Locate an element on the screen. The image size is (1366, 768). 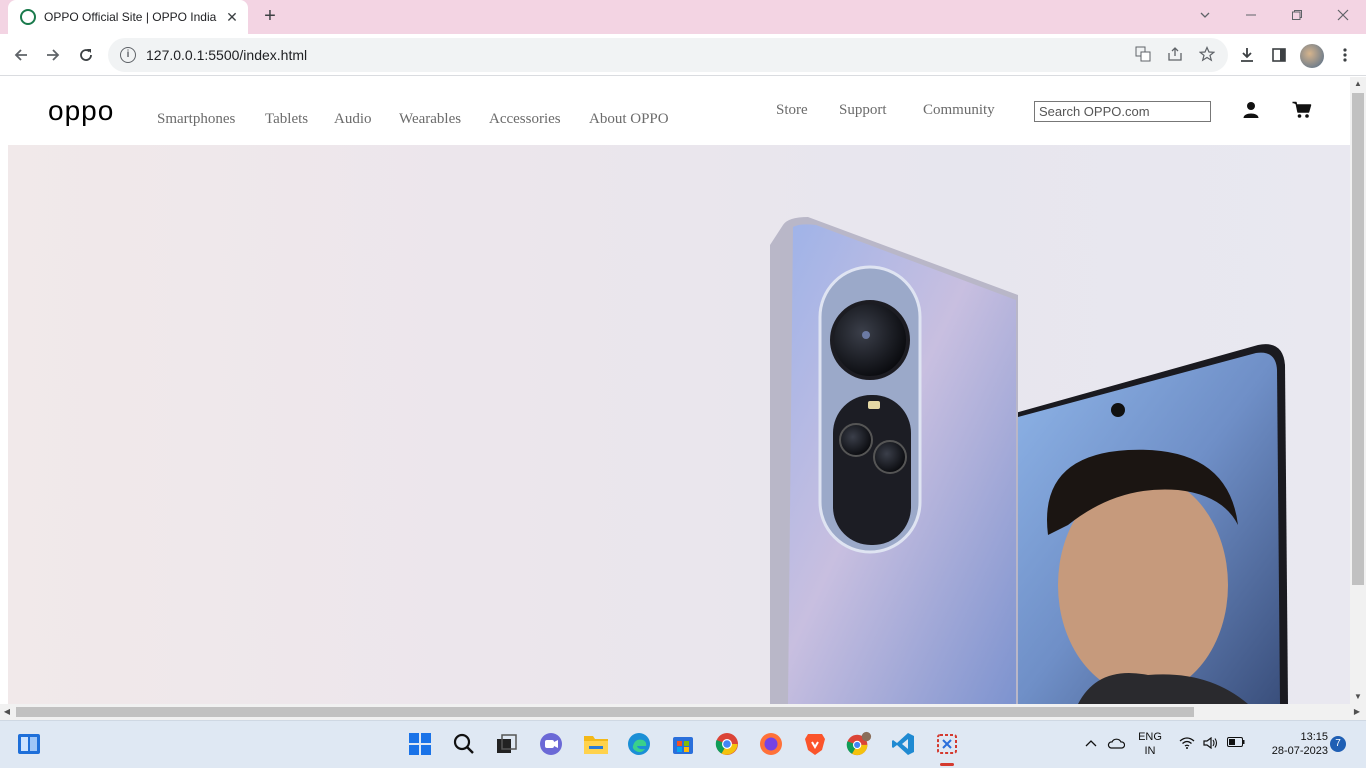
vscode-icon is located at coordinates (903, 744).